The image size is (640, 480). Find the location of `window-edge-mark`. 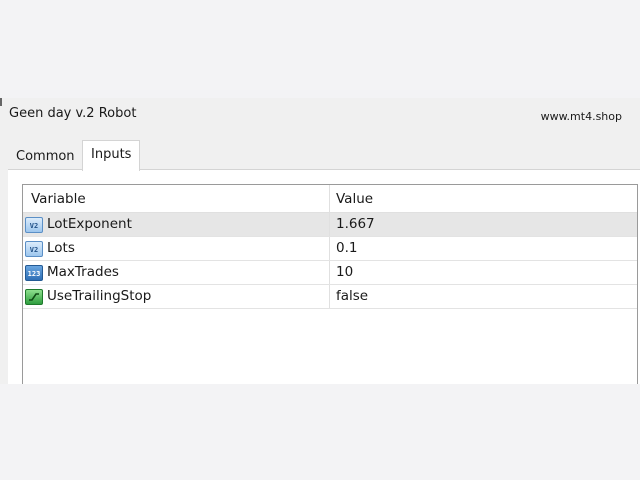

window-edge-mark is located at coordinates (1, 102).